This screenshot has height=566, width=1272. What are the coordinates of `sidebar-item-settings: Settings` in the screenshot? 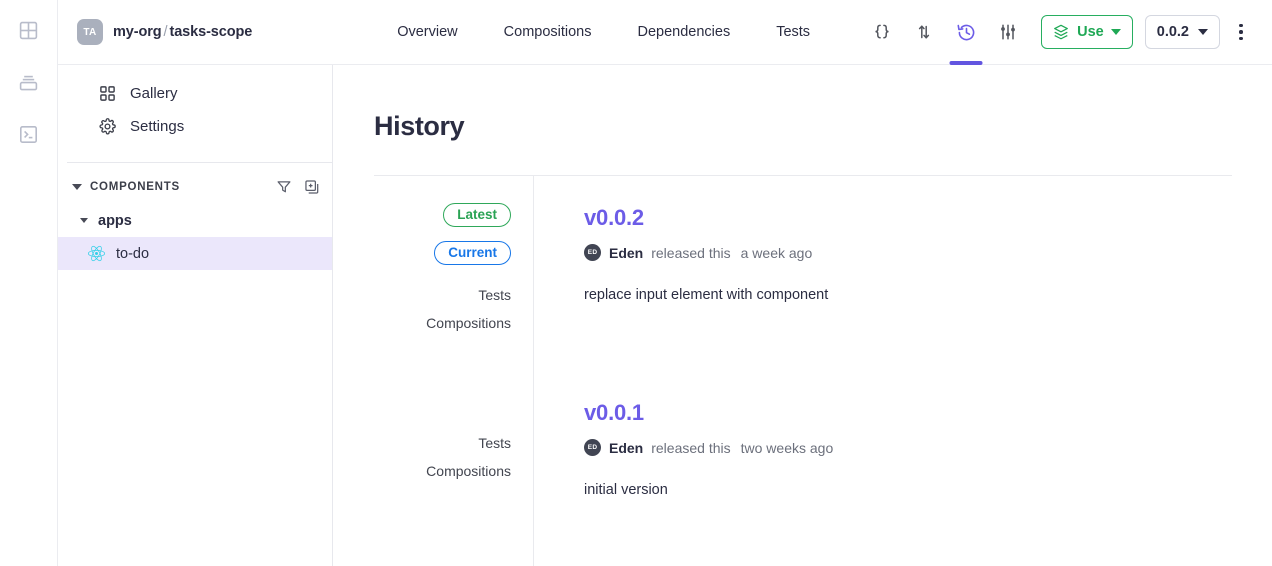 It's located at (195, 126).